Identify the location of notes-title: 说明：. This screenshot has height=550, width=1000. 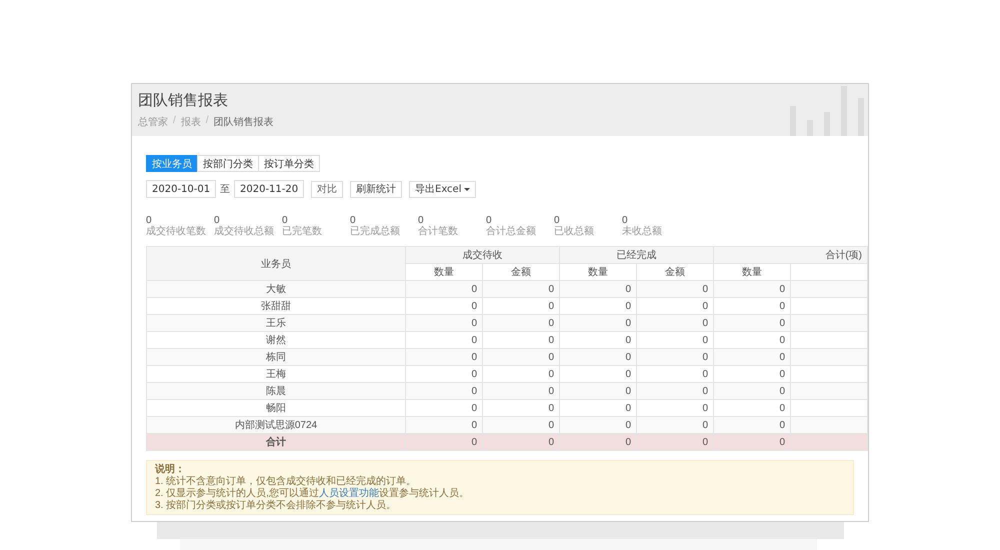
(170, 470).